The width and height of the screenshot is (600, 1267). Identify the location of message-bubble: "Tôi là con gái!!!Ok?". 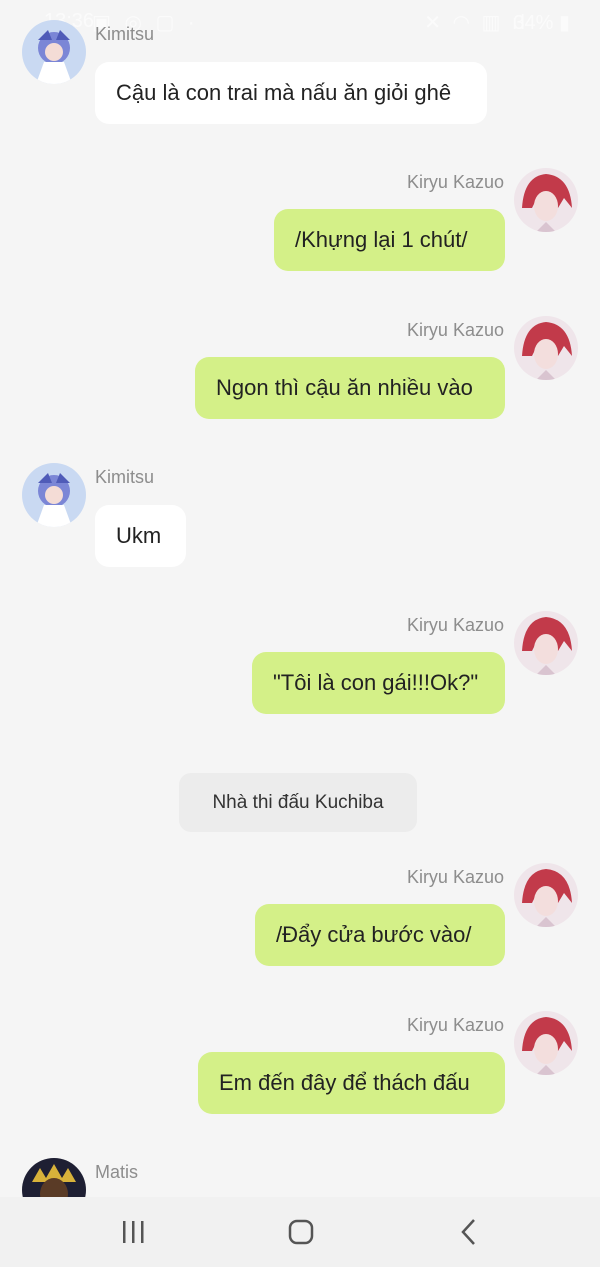
(378, 683).